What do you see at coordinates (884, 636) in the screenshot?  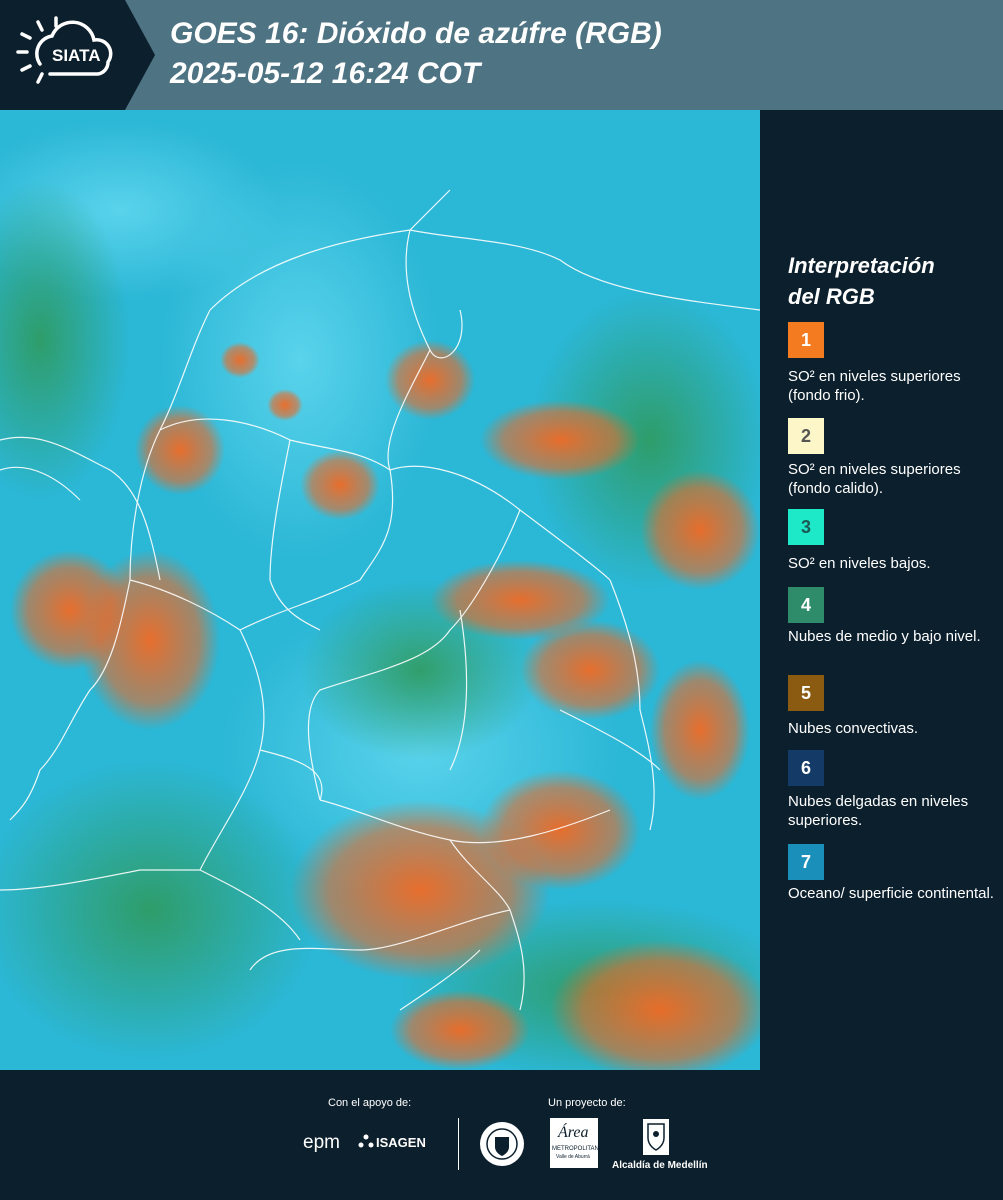 I see `legend-label-4: Nubes de medio y bajo nivel.` at bounding box center [884, 636].